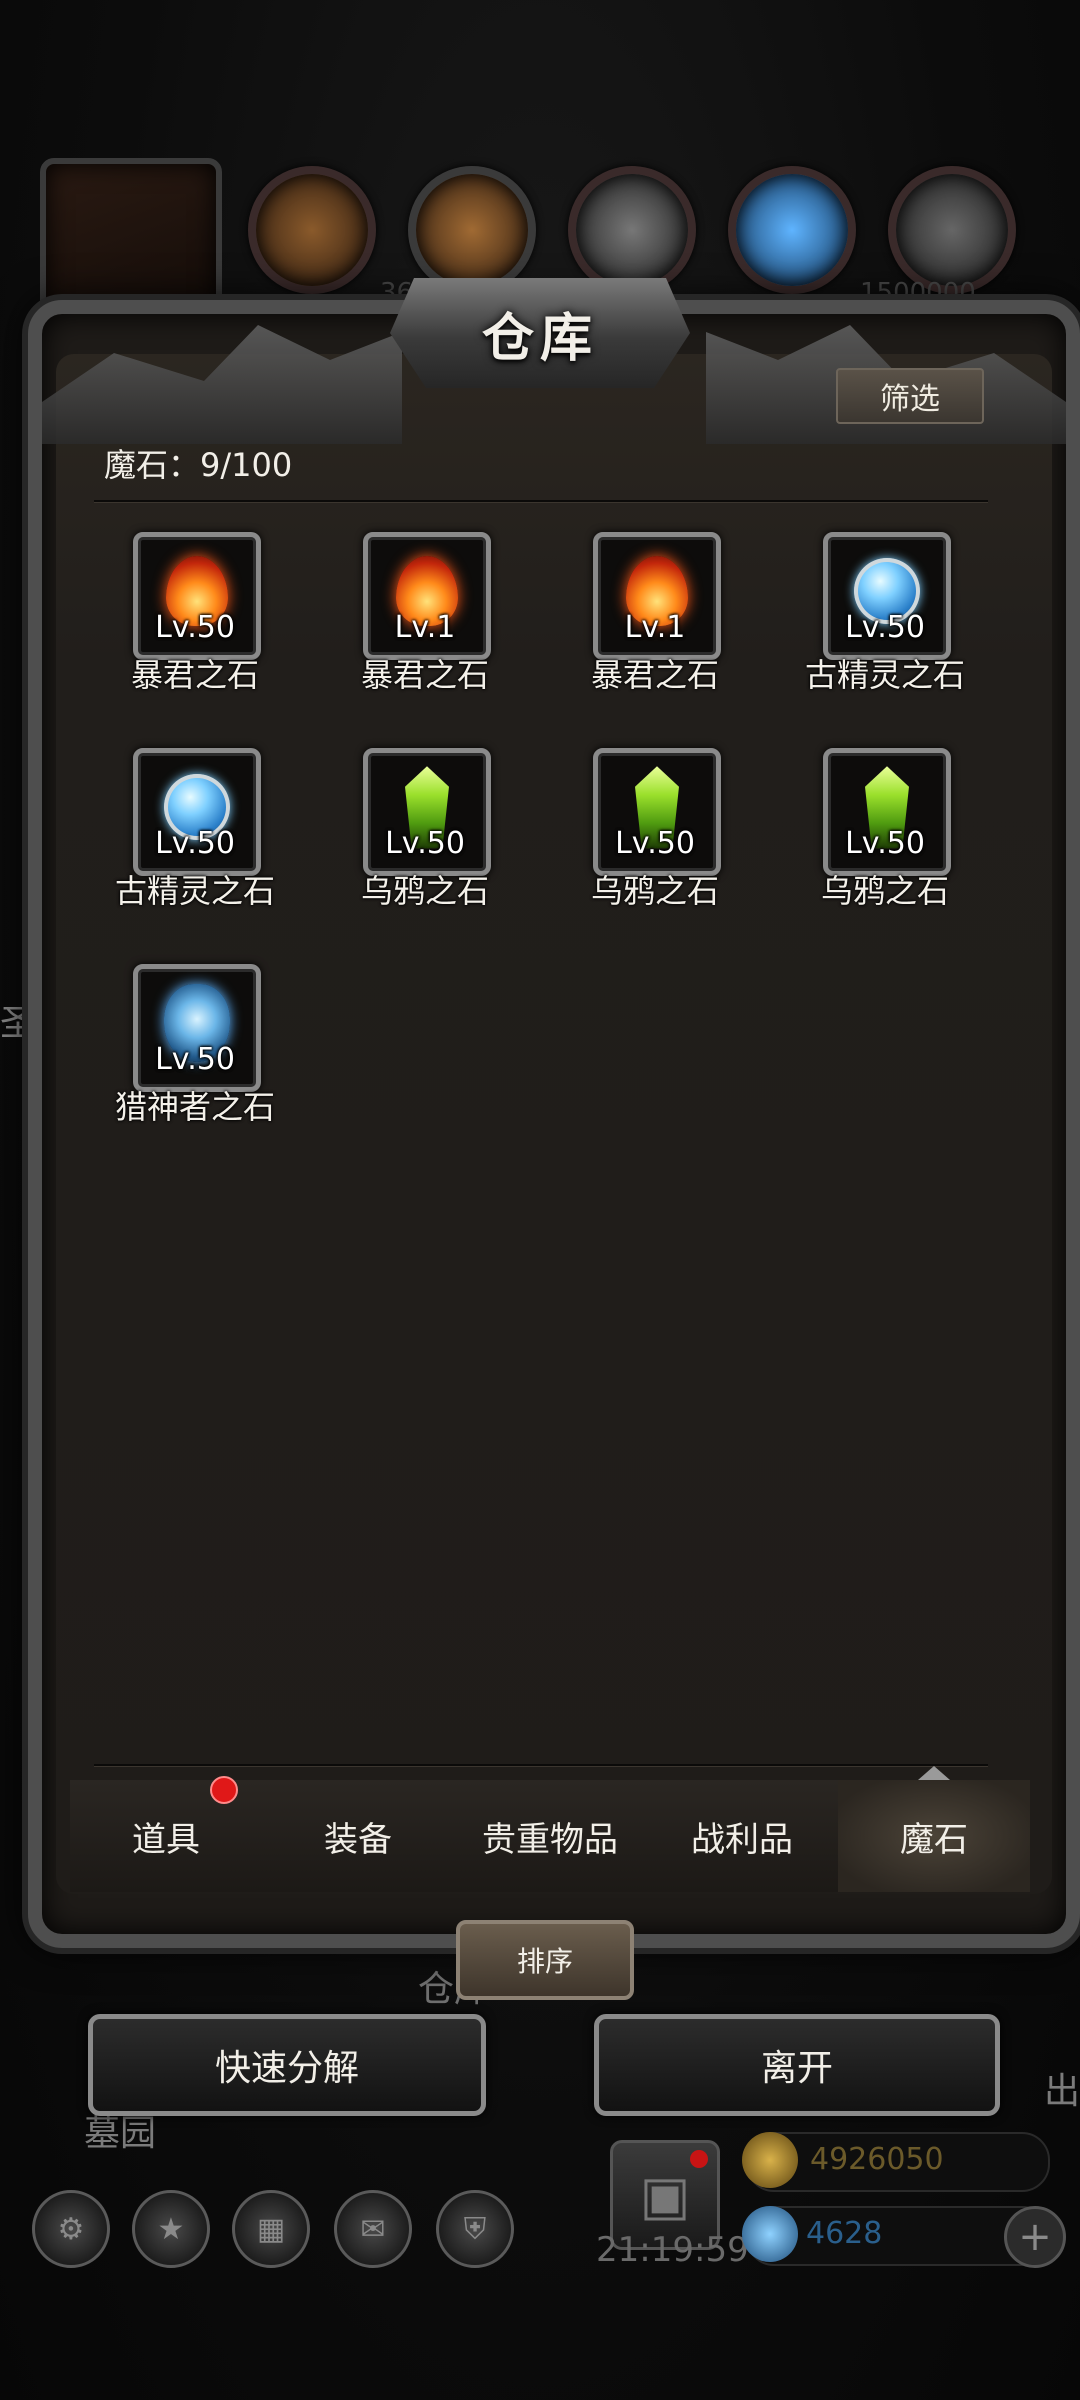 The height and width of the screenshot is (2400, 1080). I want to click on tab-equipment: 装备, so click(358, 1836).